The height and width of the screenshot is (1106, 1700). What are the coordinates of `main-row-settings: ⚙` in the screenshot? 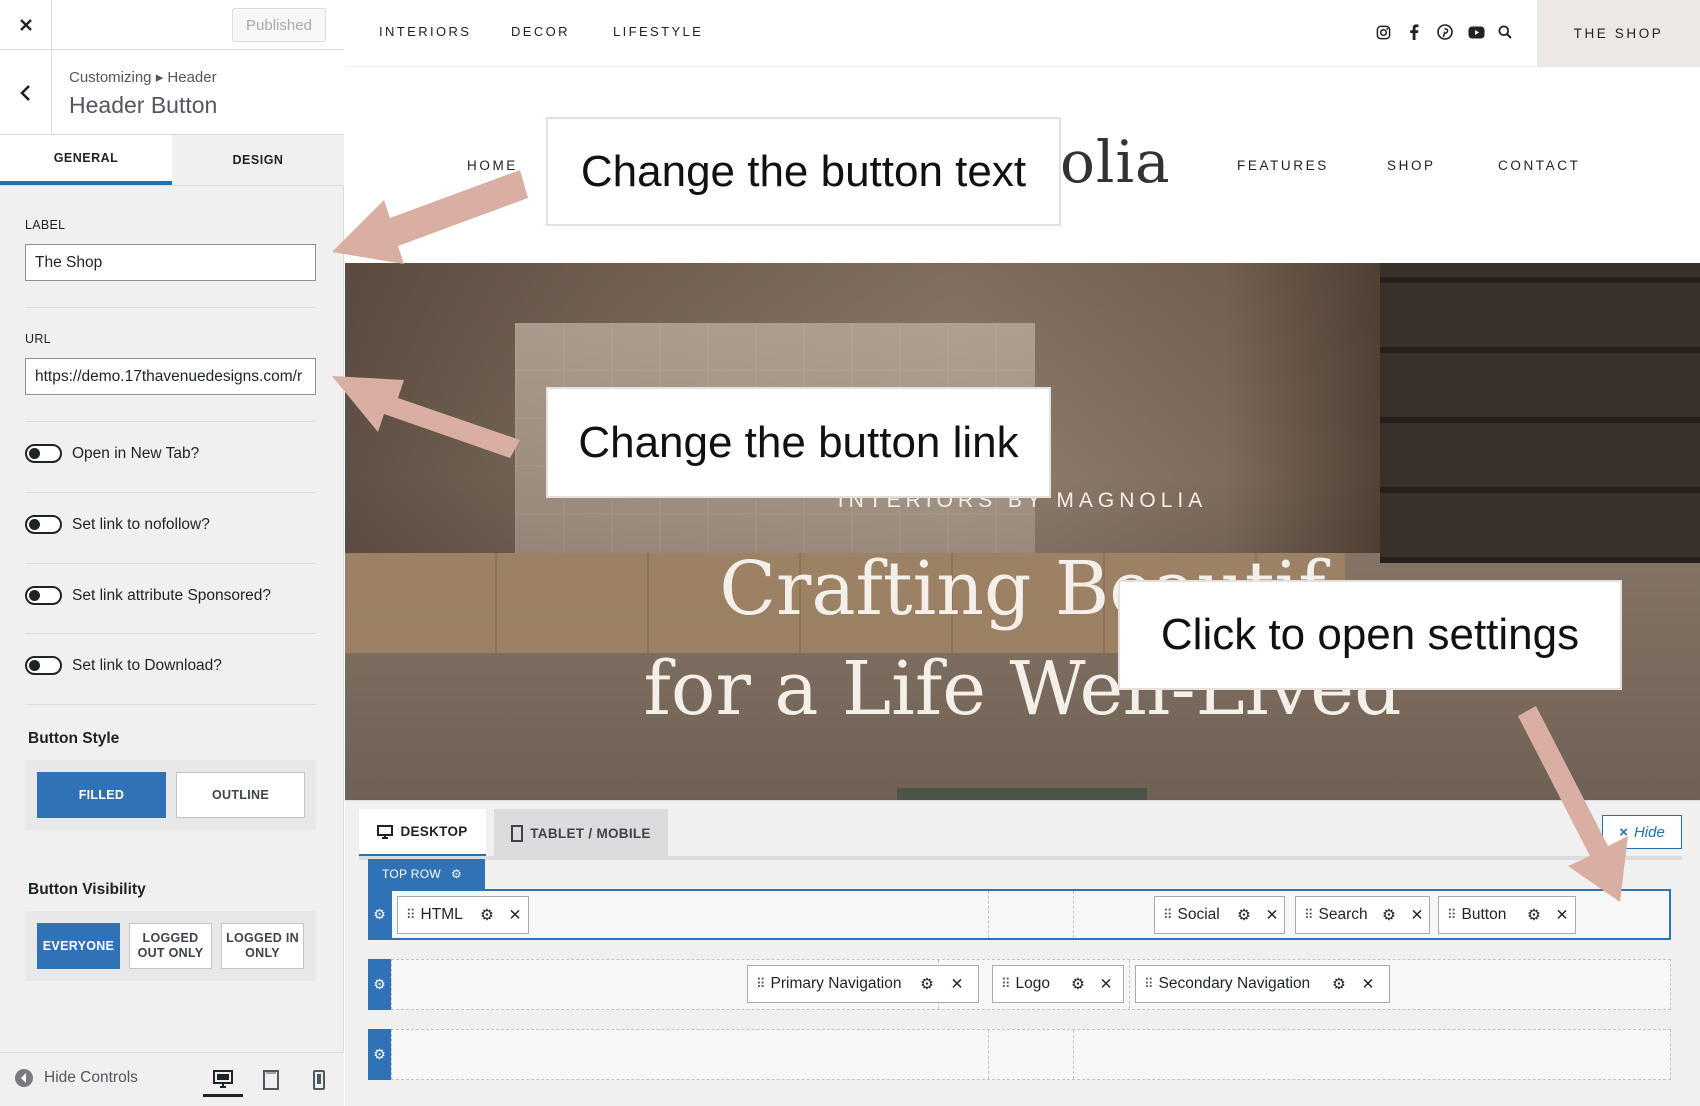 It's located at (379, 984).